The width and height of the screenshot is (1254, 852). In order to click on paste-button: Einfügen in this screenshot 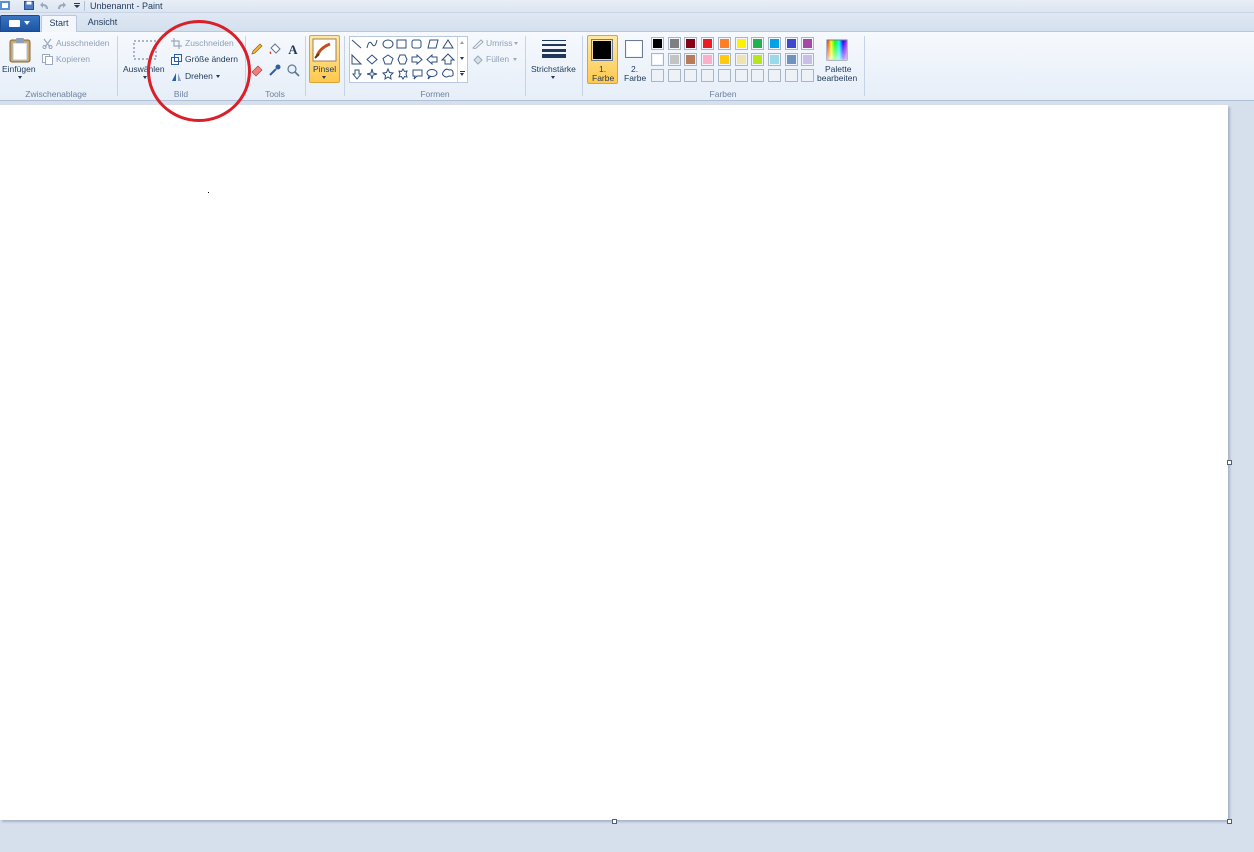, I will do `click(19, 69)`.